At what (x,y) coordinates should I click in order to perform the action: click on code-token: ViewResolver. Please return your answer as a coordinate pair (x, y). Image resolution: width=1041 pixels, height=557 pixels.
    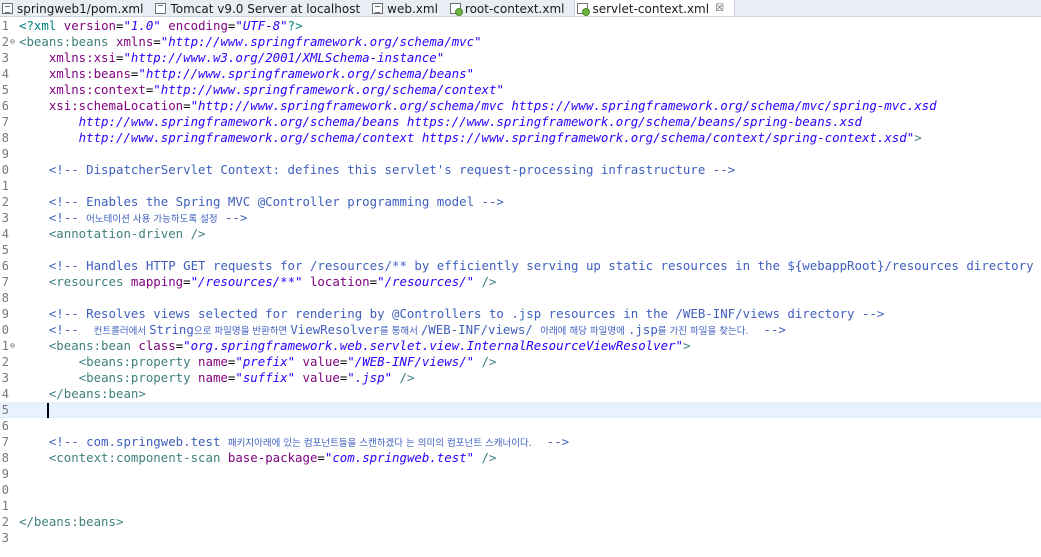
    Looking at the image, I should click on (335, 329).